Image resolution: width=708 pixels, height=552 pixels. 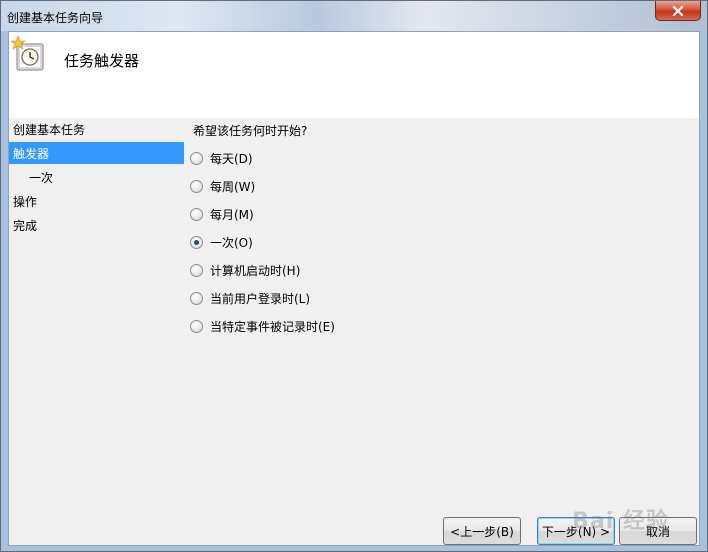 What do you see at coordinates (576, 531) in the screenshot?
I see `next-button: 下一步(N) >` at bounding box center [576, 531].